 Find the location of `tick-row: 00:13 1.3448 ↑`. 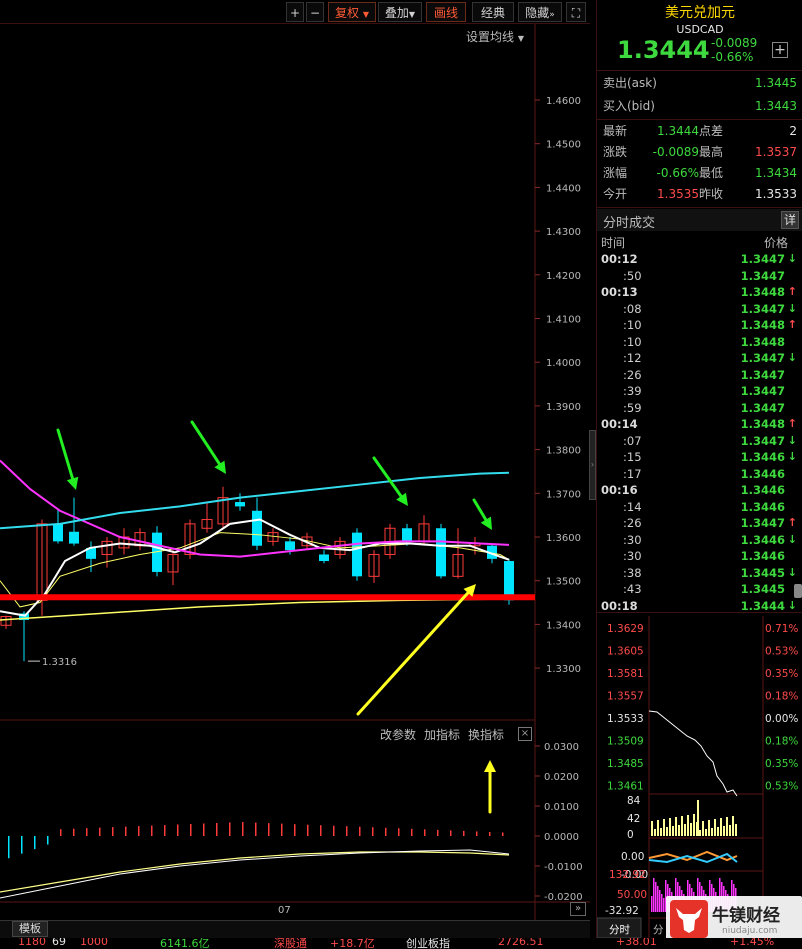

tick-row: 00:13 1.3448 ↑ is located at coordinates (699, 293).